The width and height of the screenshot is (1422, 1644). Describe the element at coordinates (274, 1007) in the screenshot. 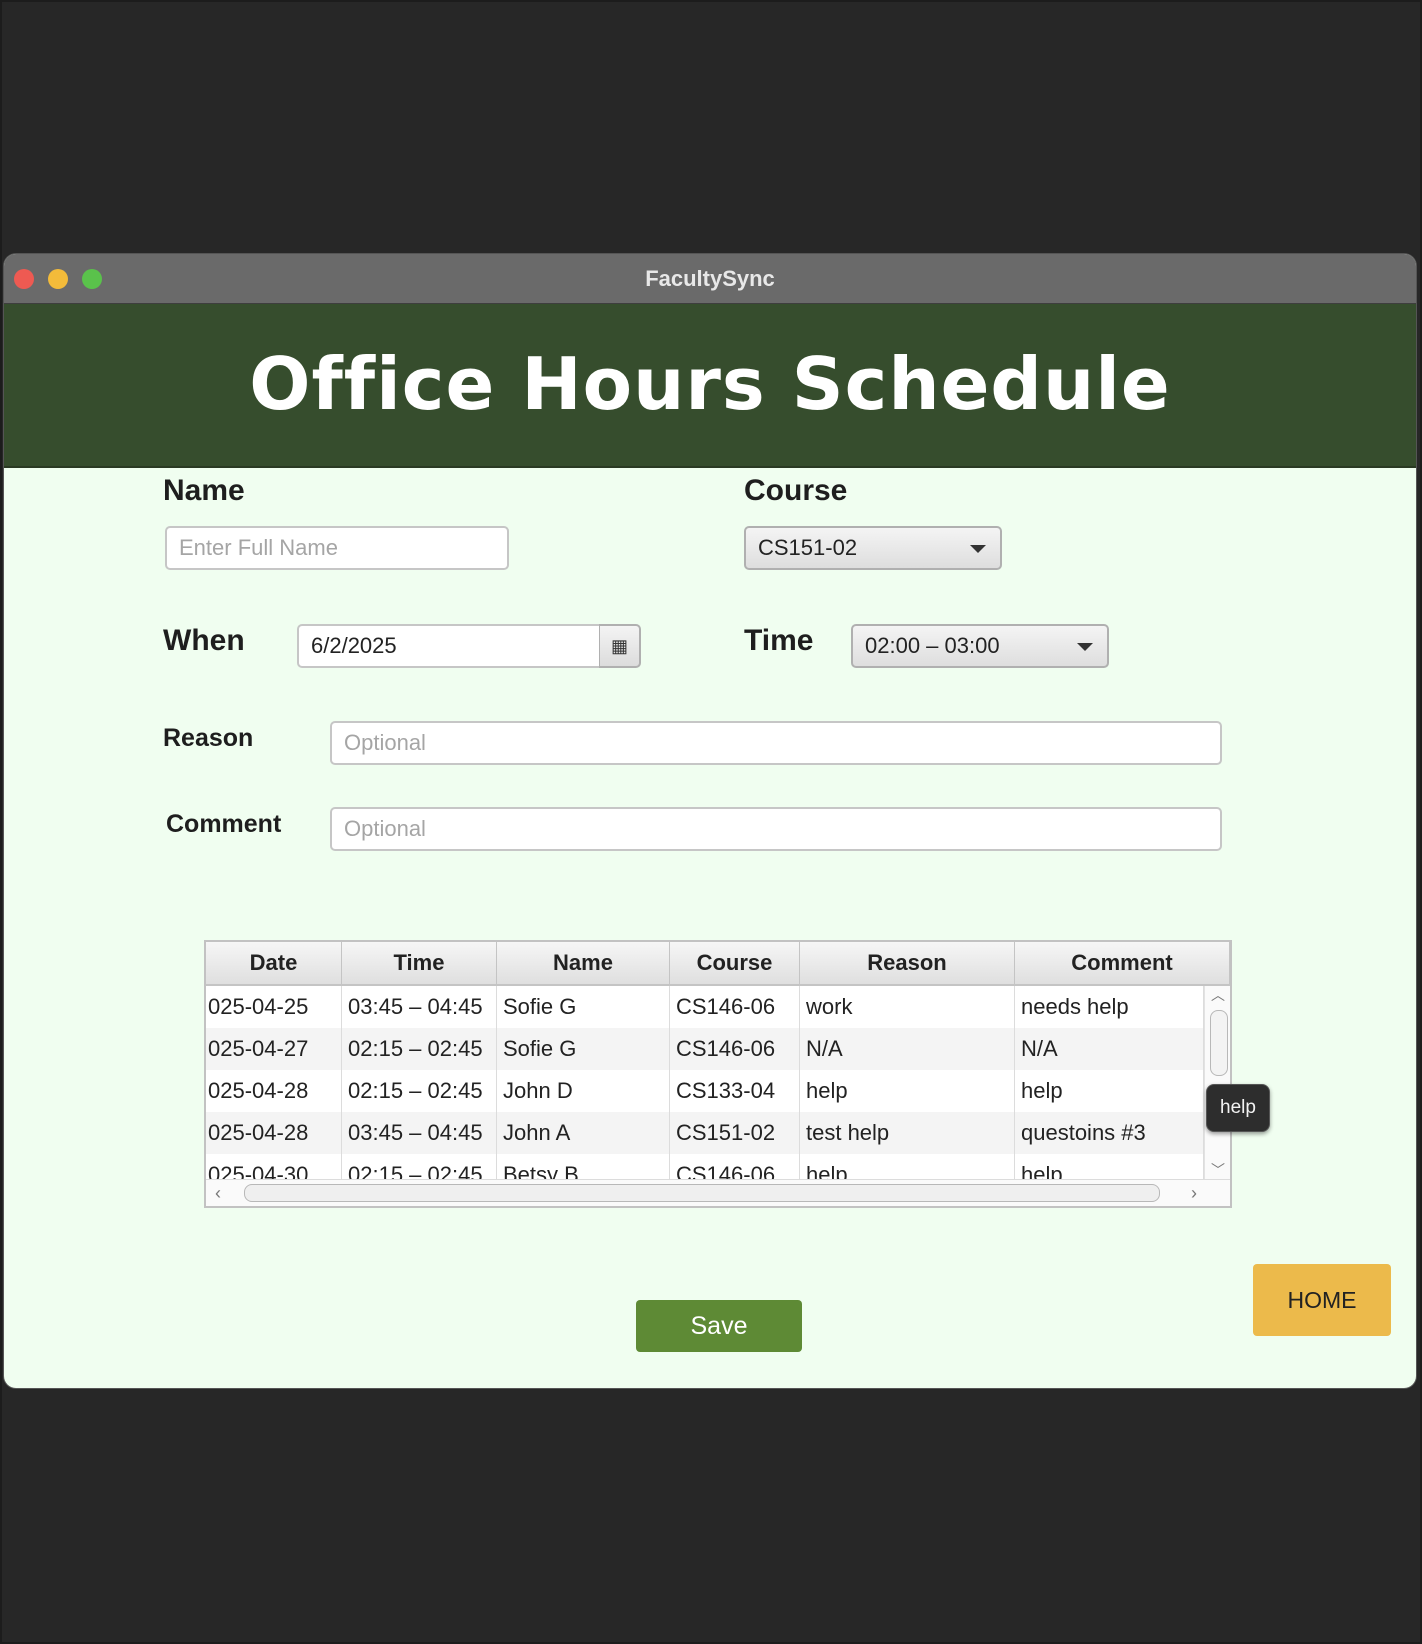

I see `cell-date: 025-04-25` at that location.